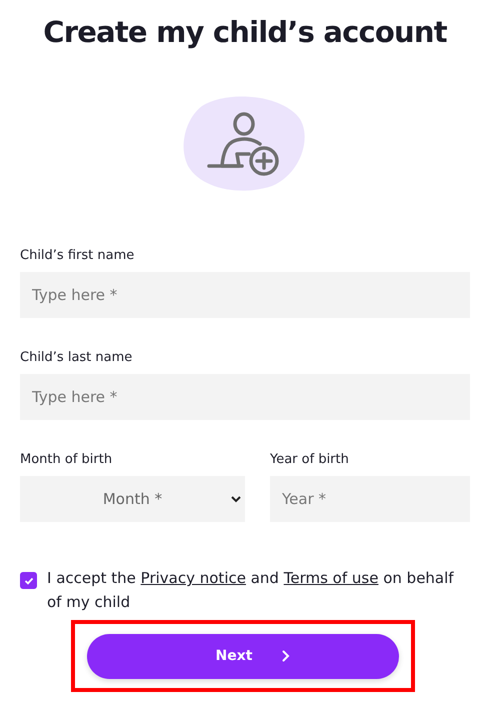  I want to click on link: Privacy notice, so click(193, 578).